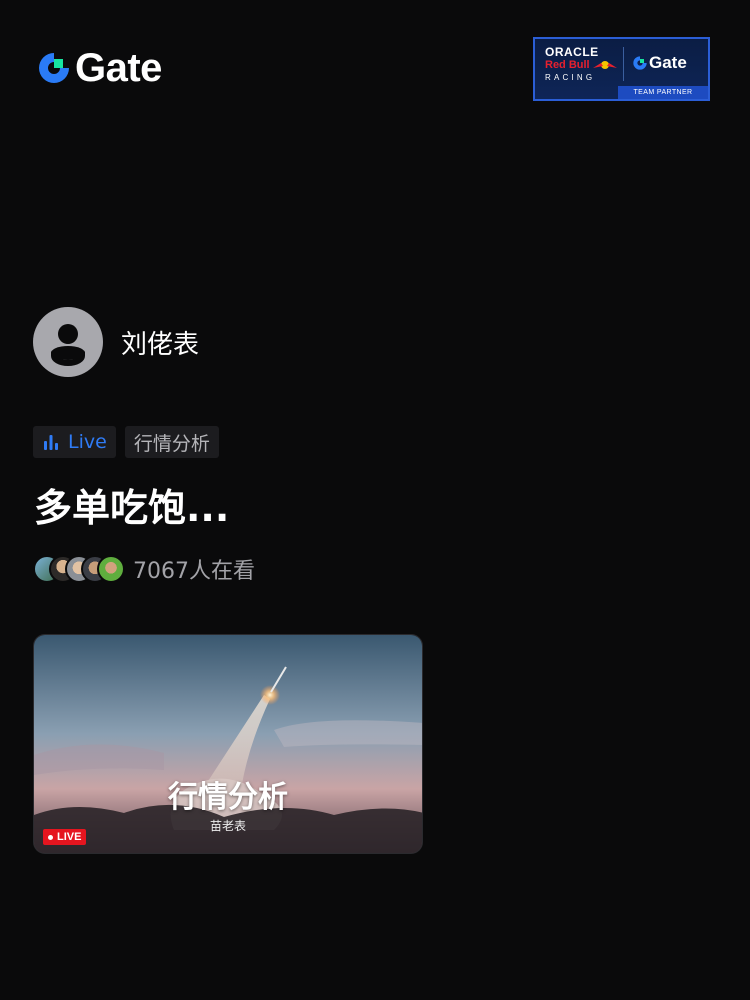 This screenshot has width=750, height=1000. What do you see at coordinates (51, 442) in the screenshot?
I see `bar-chart-icon` at bounding box center [51, 442].